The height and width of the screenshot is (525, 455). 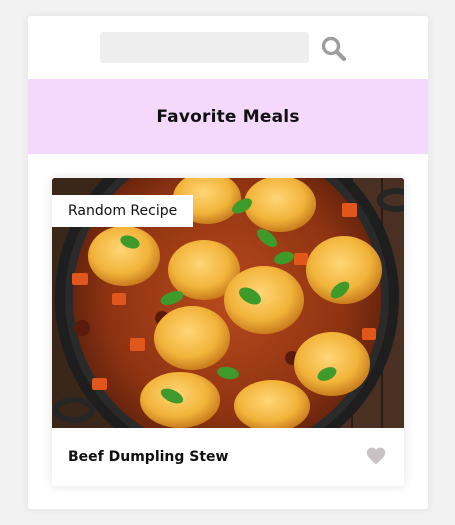 I want to click on search-button, so click(x=334, y=49).